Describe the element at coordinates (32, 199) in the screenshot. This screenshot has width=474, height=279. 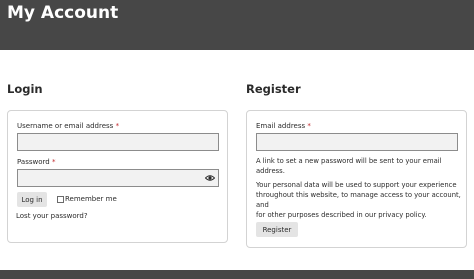
I see `login-button: Log in` at that location.